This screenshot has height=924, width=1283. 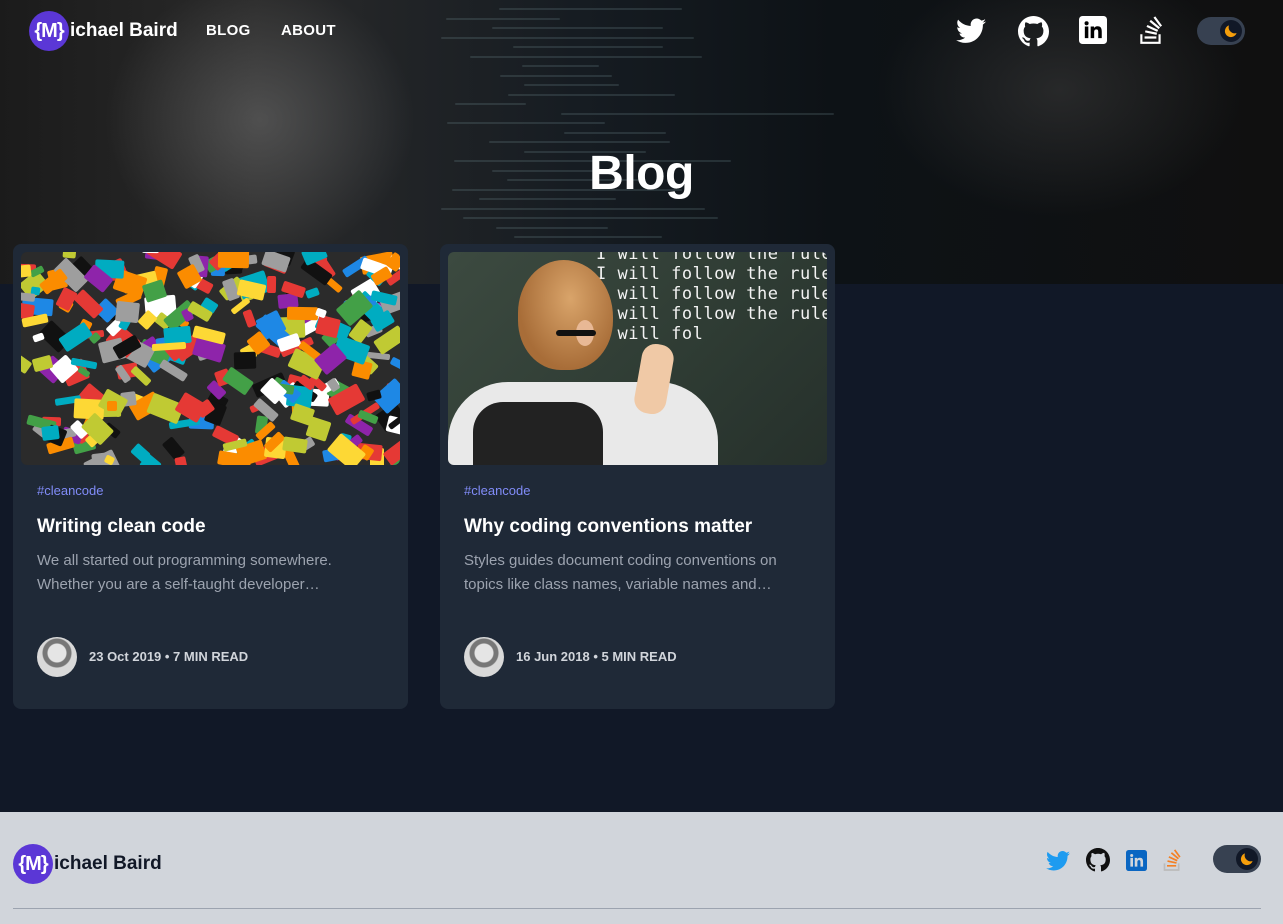 I want to click on linkedin-link, so click(x=1093, y=30).